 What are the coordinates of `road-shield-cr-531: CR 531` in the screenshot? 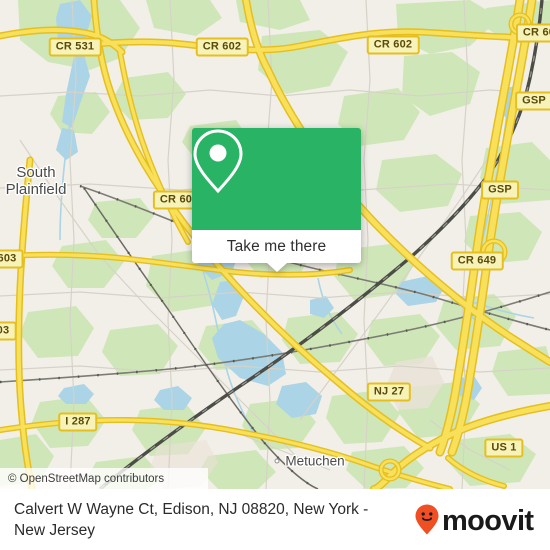 It's located at (75, 47).